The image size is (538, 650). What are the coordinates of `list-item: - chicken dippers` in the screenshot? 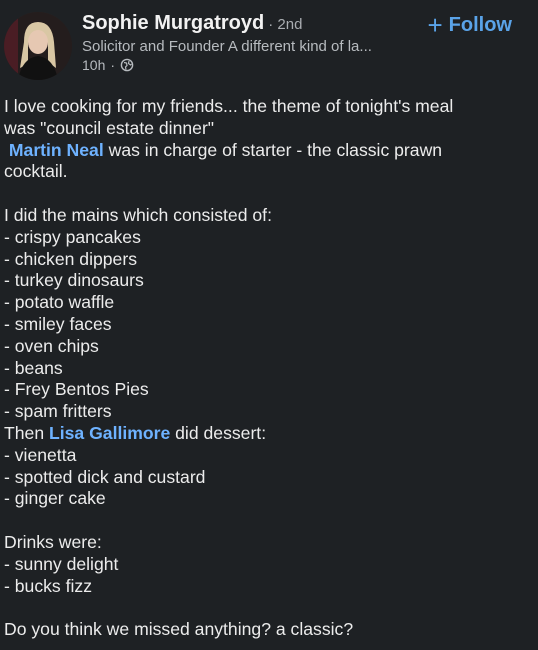 It's located at (70, 258).